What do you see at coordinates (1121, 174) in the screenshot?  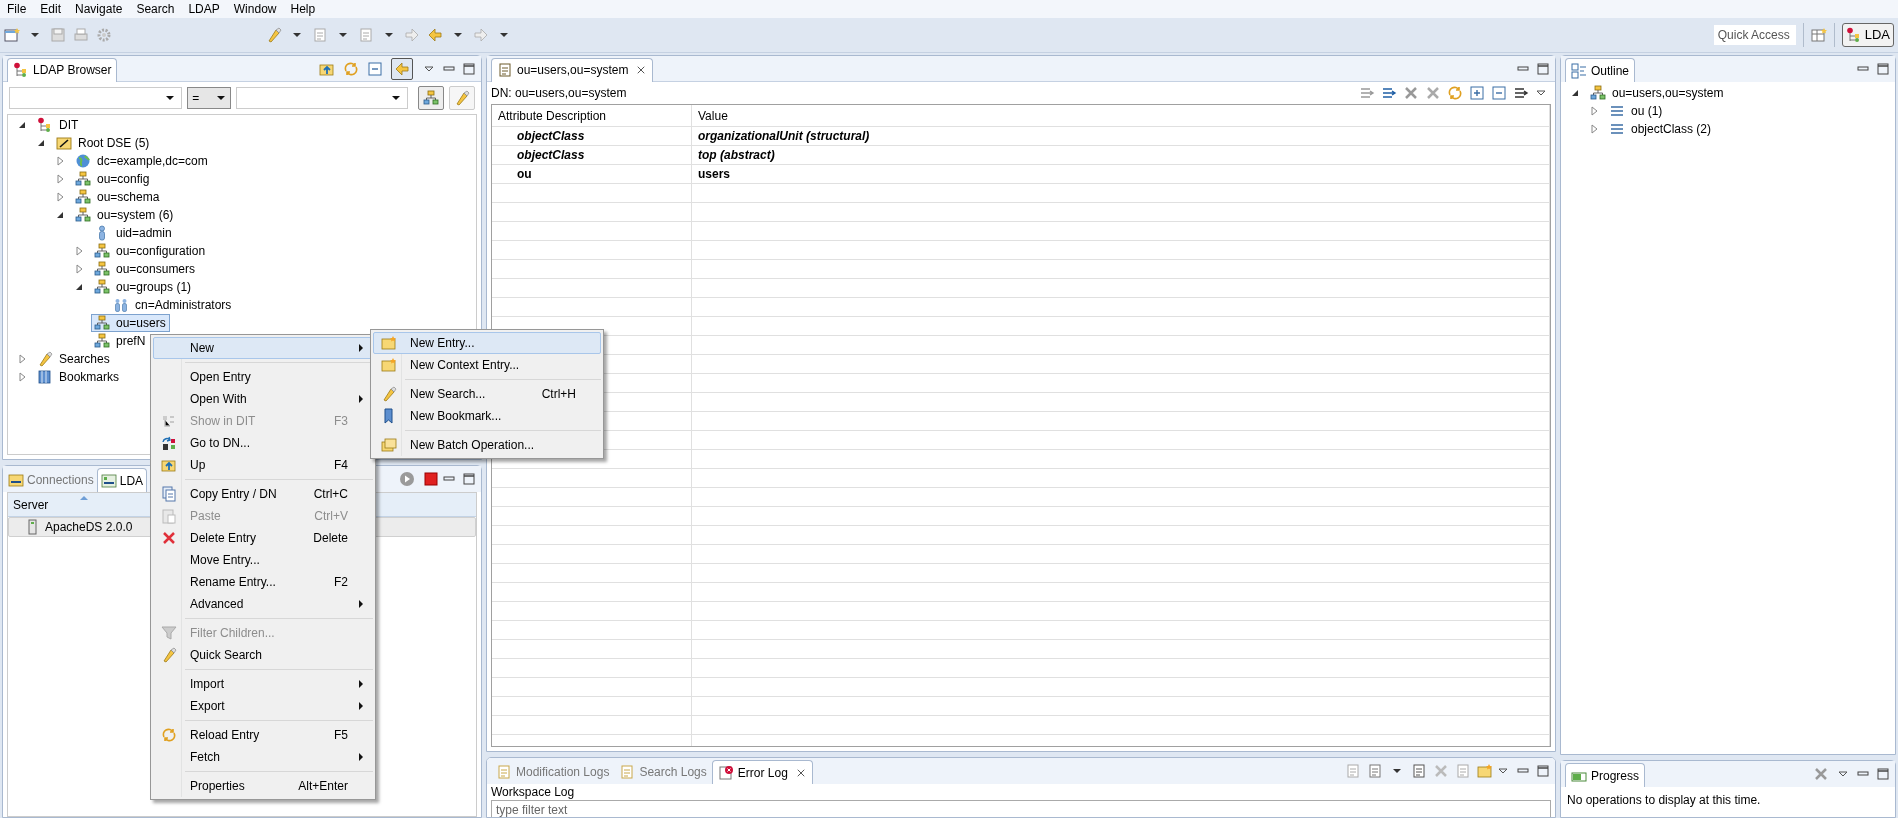 I see `table-cell: users` at bounding box center [1121, 174].